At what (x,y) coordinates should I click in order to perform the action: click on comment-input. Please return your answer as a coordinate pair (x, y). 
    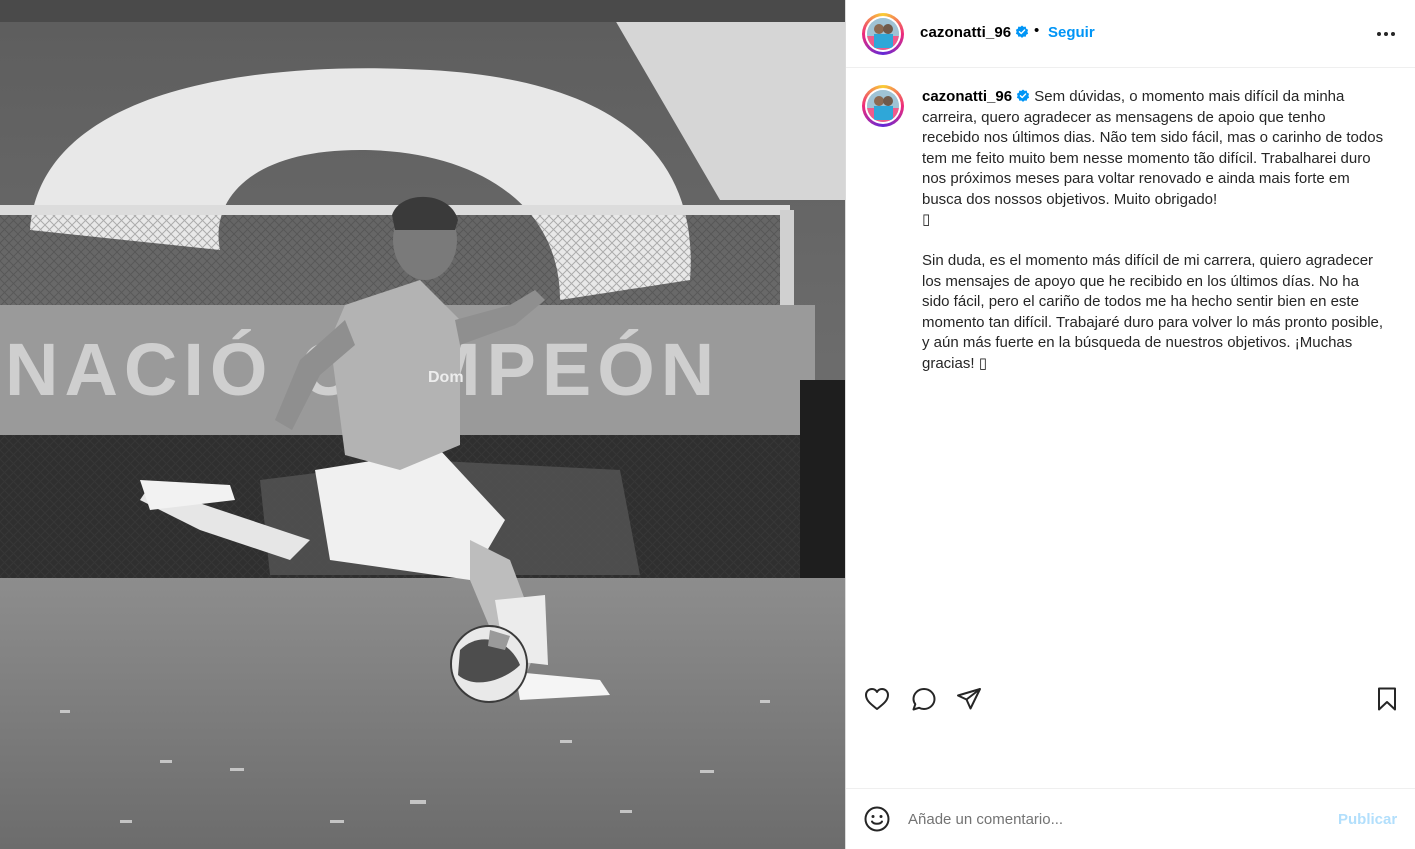
    Looking at the image, I should click on (1113, 819).